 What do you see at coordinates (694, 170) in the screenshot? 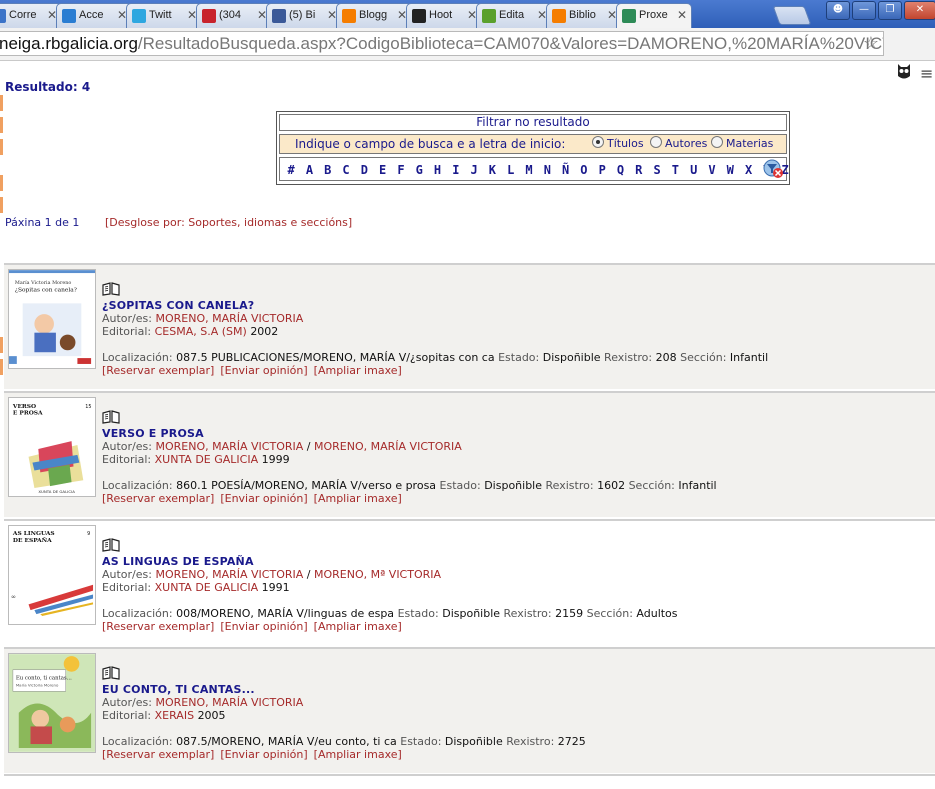
I see `letter-filter-link: U` at bounding box center [694, 170].